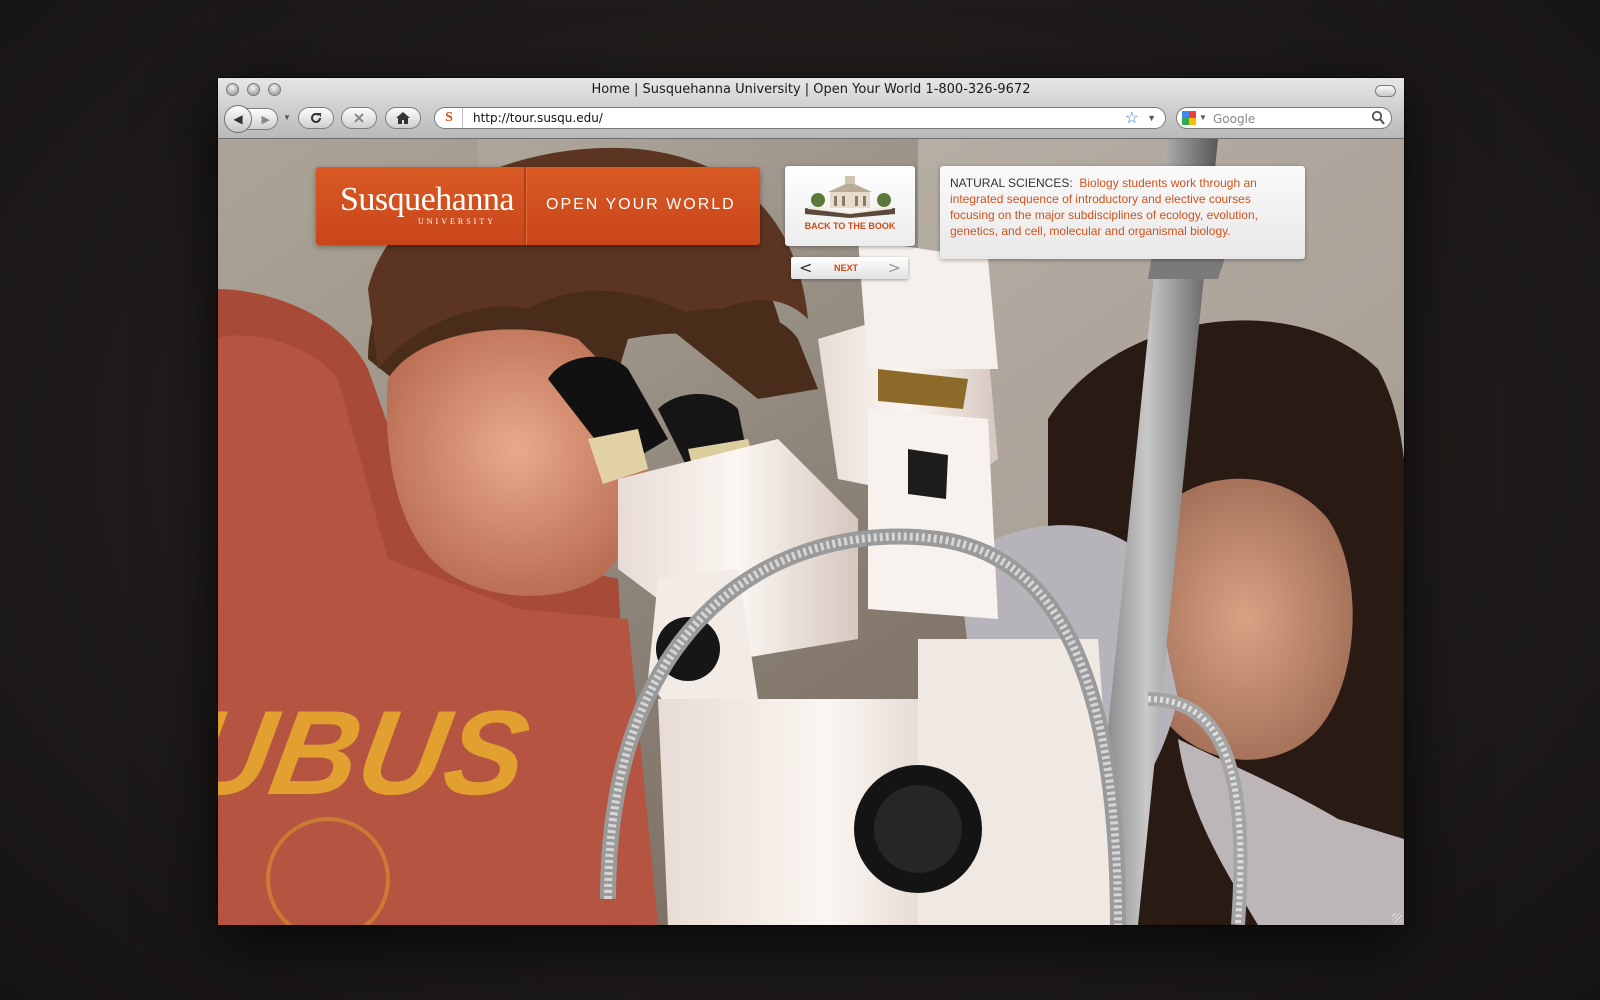 The width and height of the screenshot is (1600, 1000). Describe the element at coordinates (538, 206) in the screenshot. I see `university-brand-banner: Susquehanna UNIVERSITY OPEN YOUR WORLD` at that location.